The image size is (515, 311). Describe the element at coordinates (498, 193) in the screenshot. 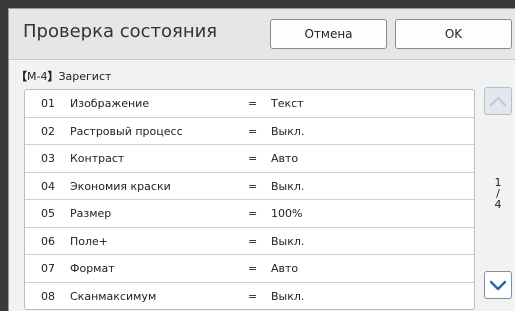

I see `page-indicator: 1 / 4` at that location.